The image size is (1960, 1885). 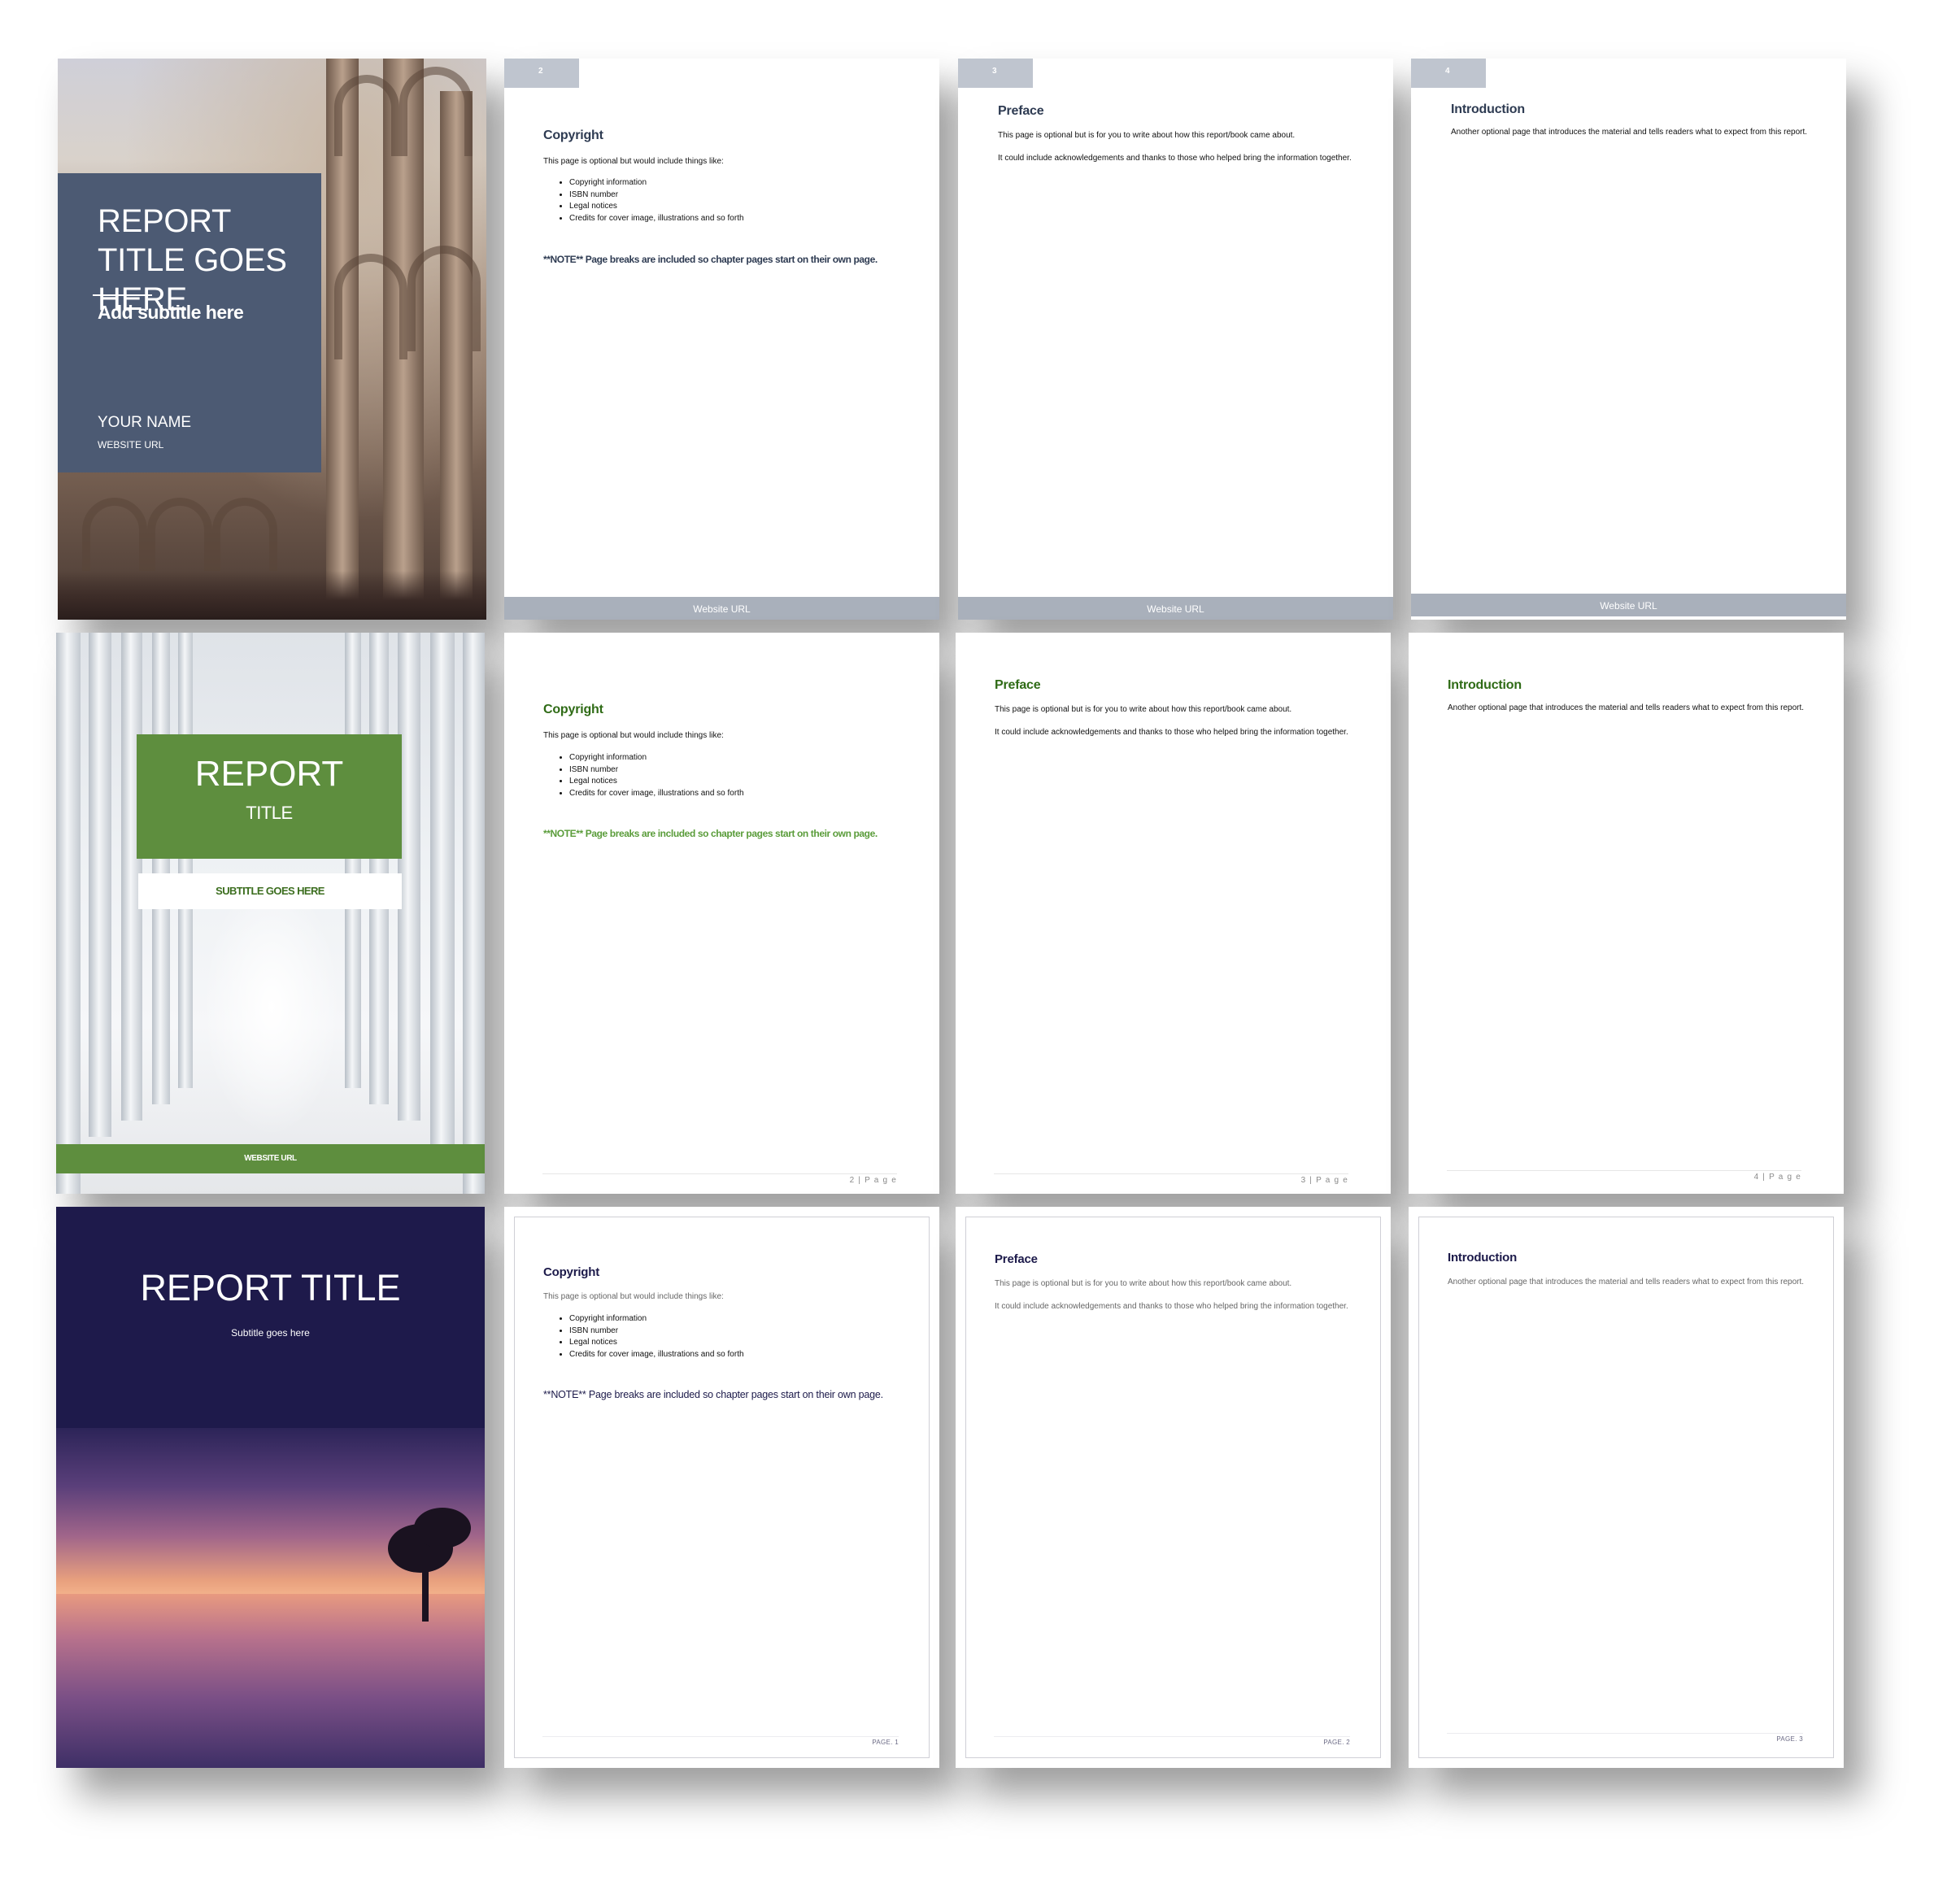 I want to click on cover-subtitle: Subtitle goes here, so click(x=270, y=1333).